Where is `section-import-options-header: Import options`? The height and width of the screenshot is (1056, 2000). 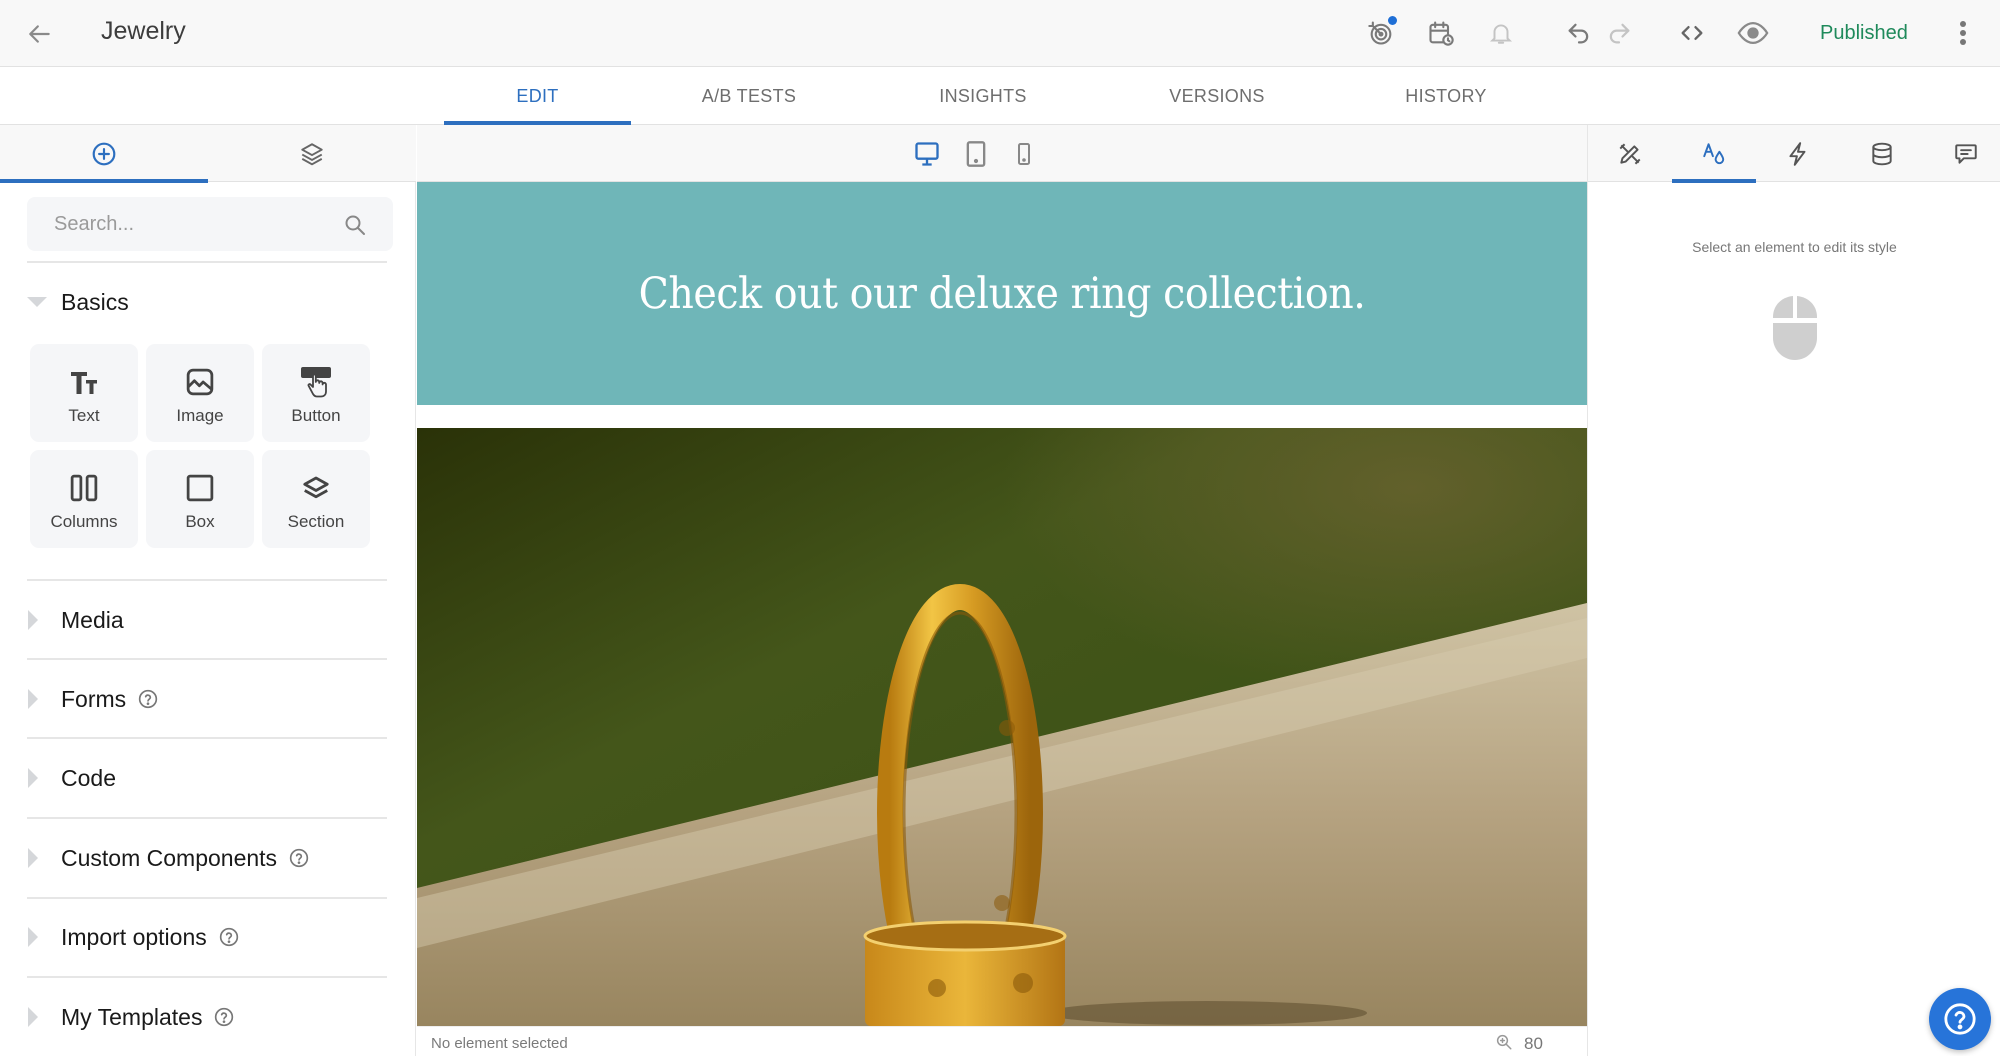 section-import-options-header: Import options is located at coordinates (207, 937).